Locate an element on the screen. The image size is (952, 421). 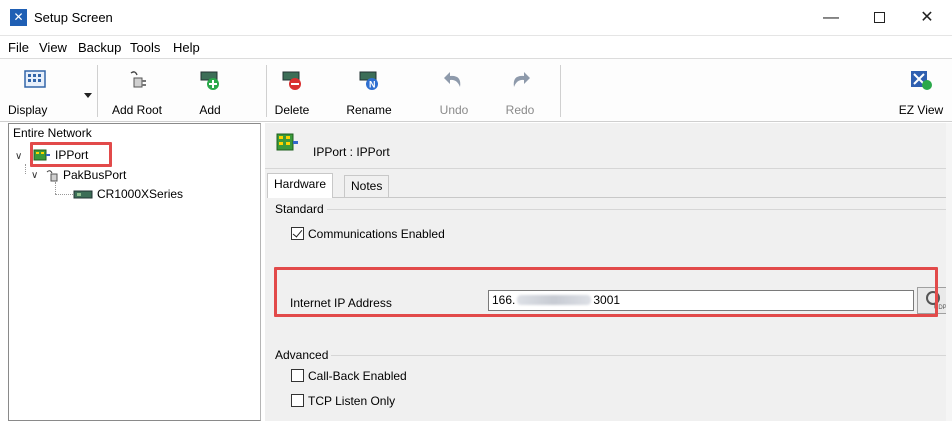
add-root-label: Add Root is located at coordinates (137, 110).